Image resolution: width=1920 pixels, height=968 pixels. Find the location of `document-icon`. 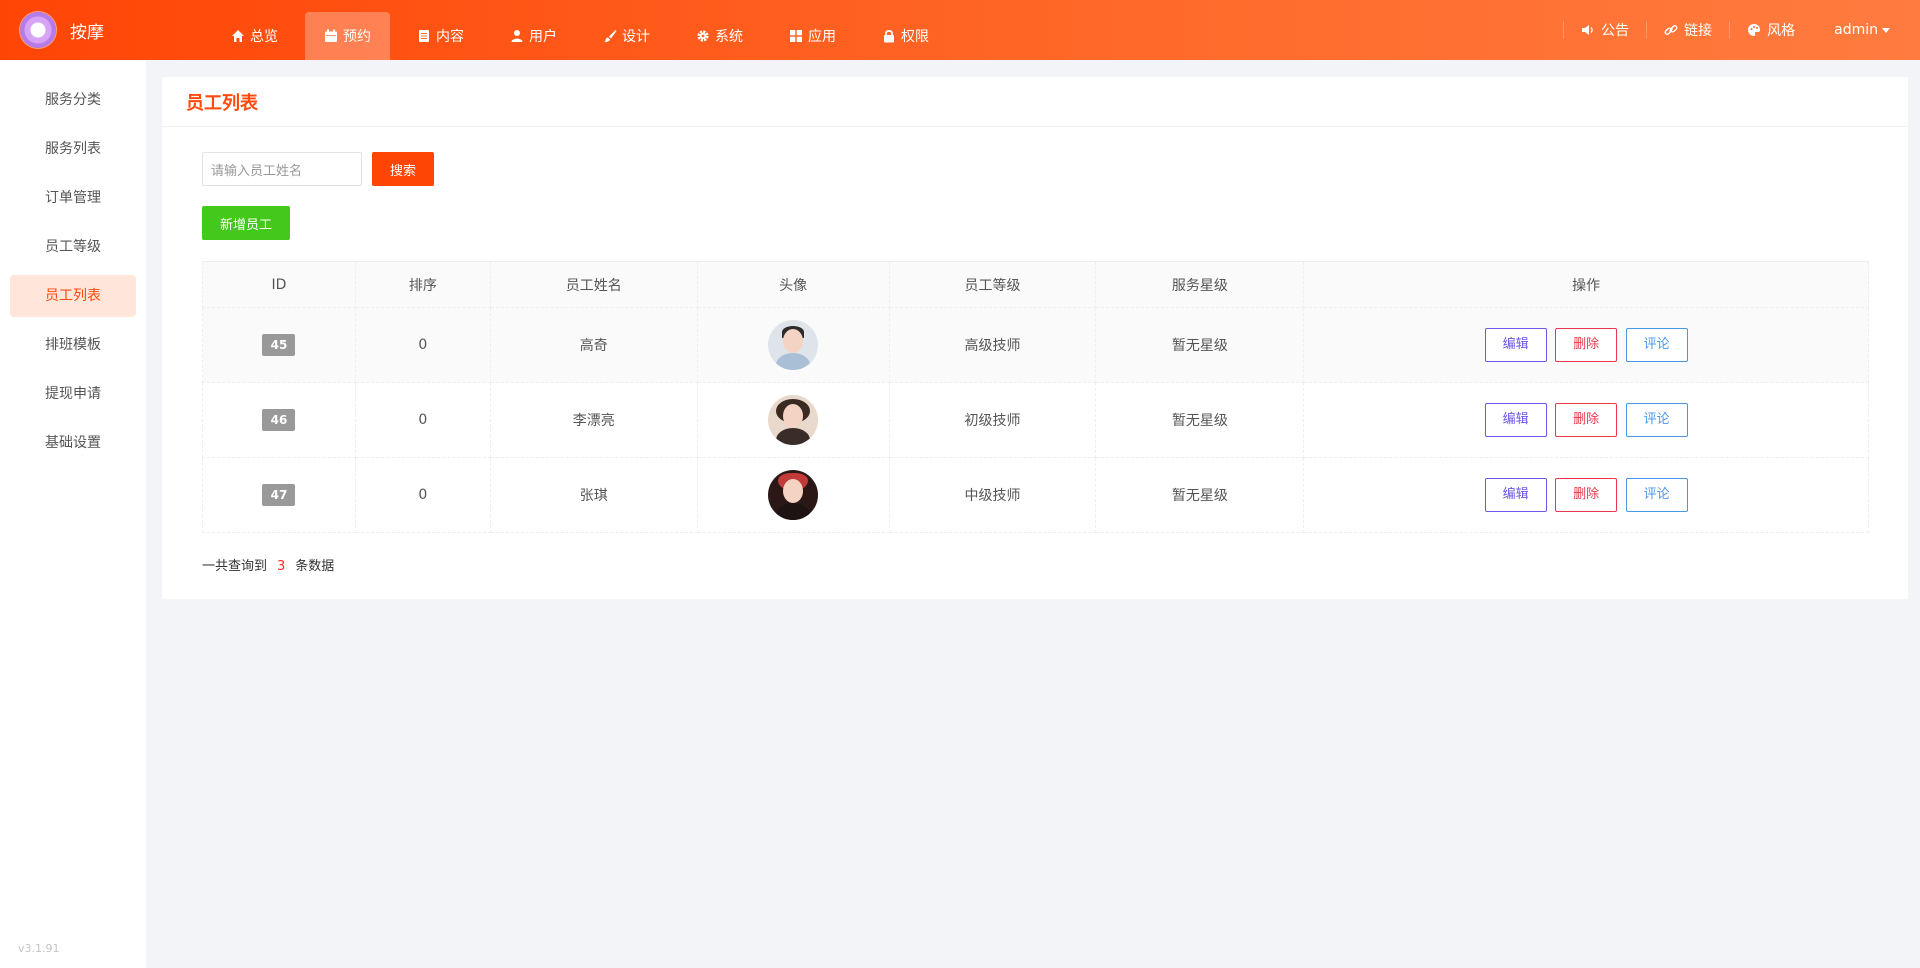

document-icon is located at coordinates (424, 36).